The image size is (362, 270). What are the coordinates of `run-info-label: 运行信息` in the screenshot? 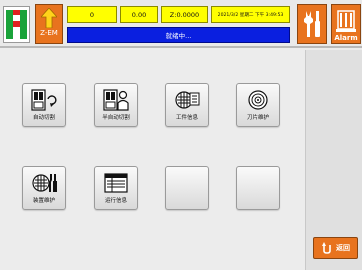 It's located at (115, 201).